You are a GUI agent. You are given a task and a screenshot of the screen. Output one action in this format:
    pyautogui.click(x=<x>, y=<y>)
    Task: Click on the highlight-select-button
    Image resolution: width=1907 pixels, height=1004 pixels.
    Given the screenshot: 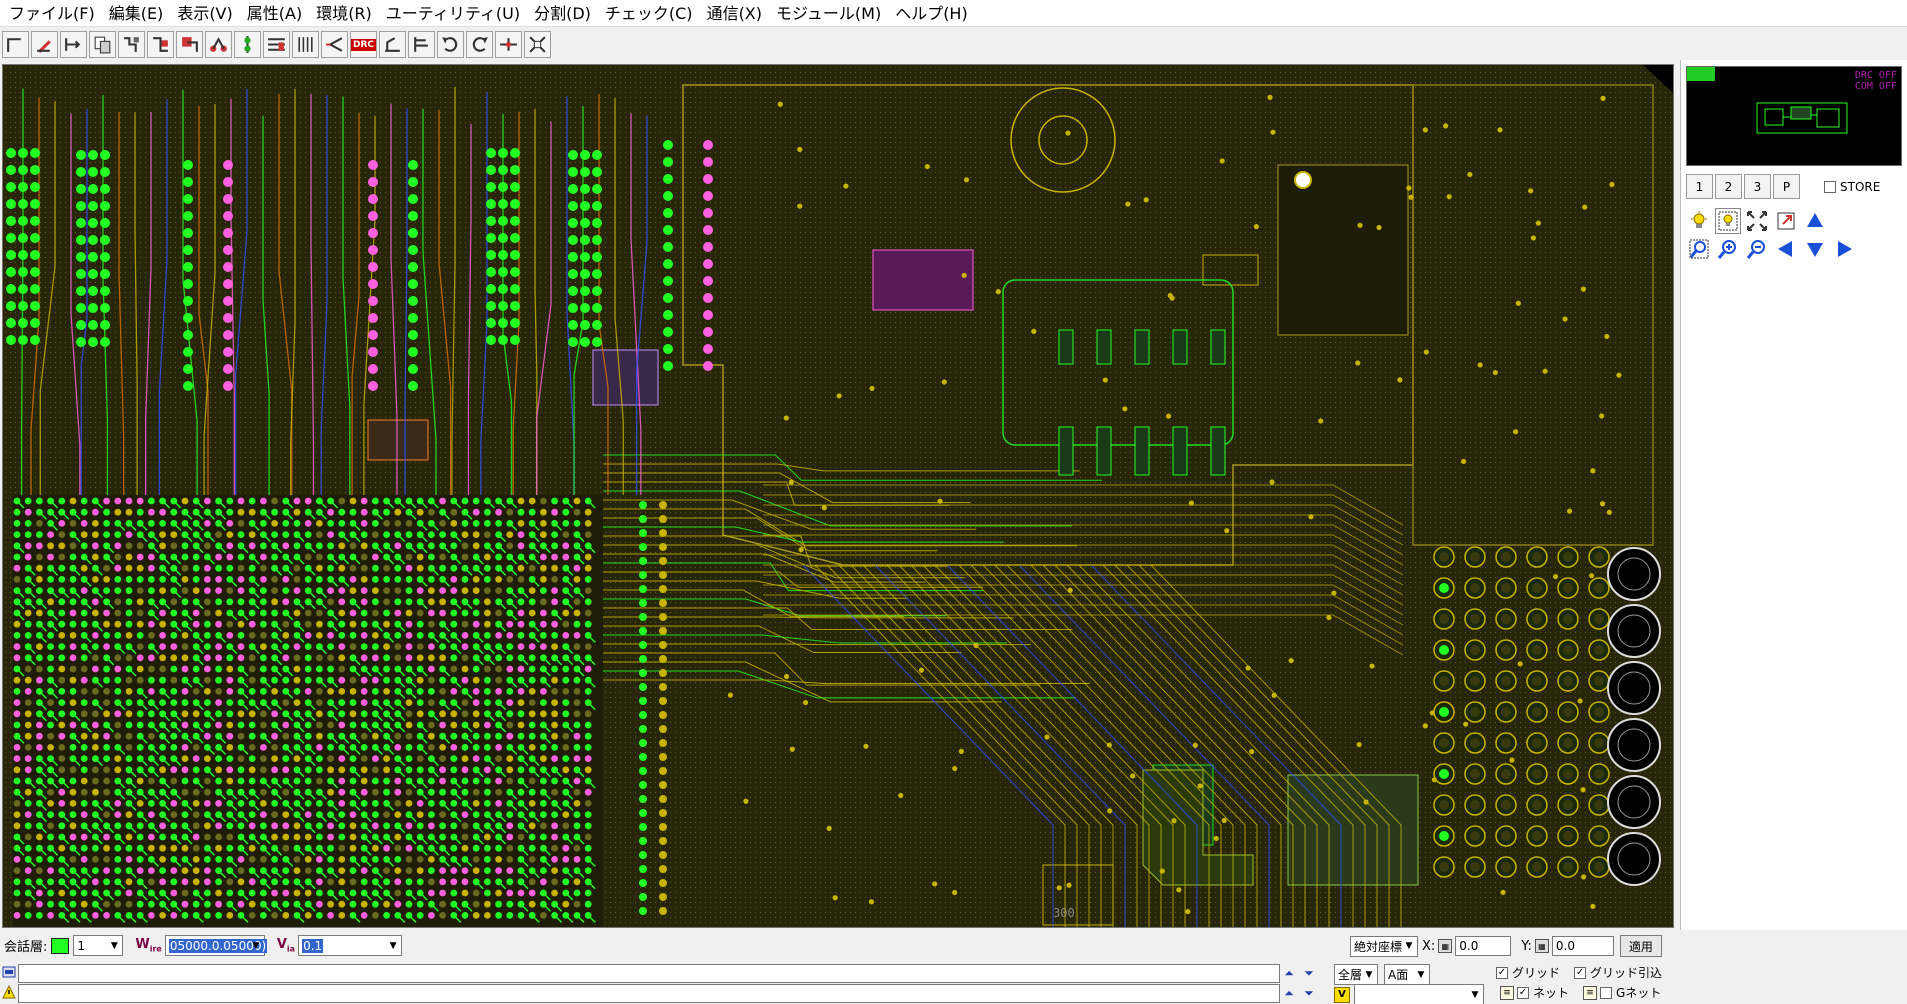 What is the action you would take?
    pyautogui.click(x=1728, y=221)
    